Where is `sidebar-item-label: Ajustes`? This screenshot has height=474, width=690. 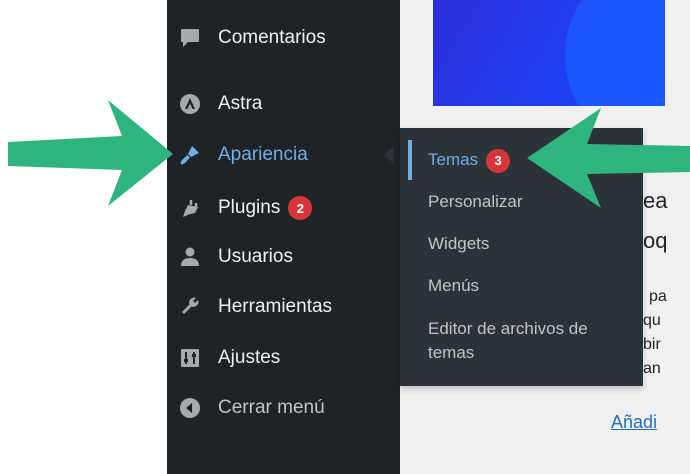
sidebar-item-label: Ajustes is located at coordinates (249, 357).